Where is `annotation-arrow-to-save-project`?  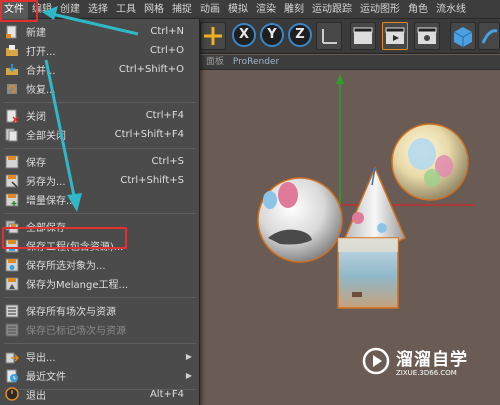
annotation-arrow-to-save-project is located at coordinates (63, 135).